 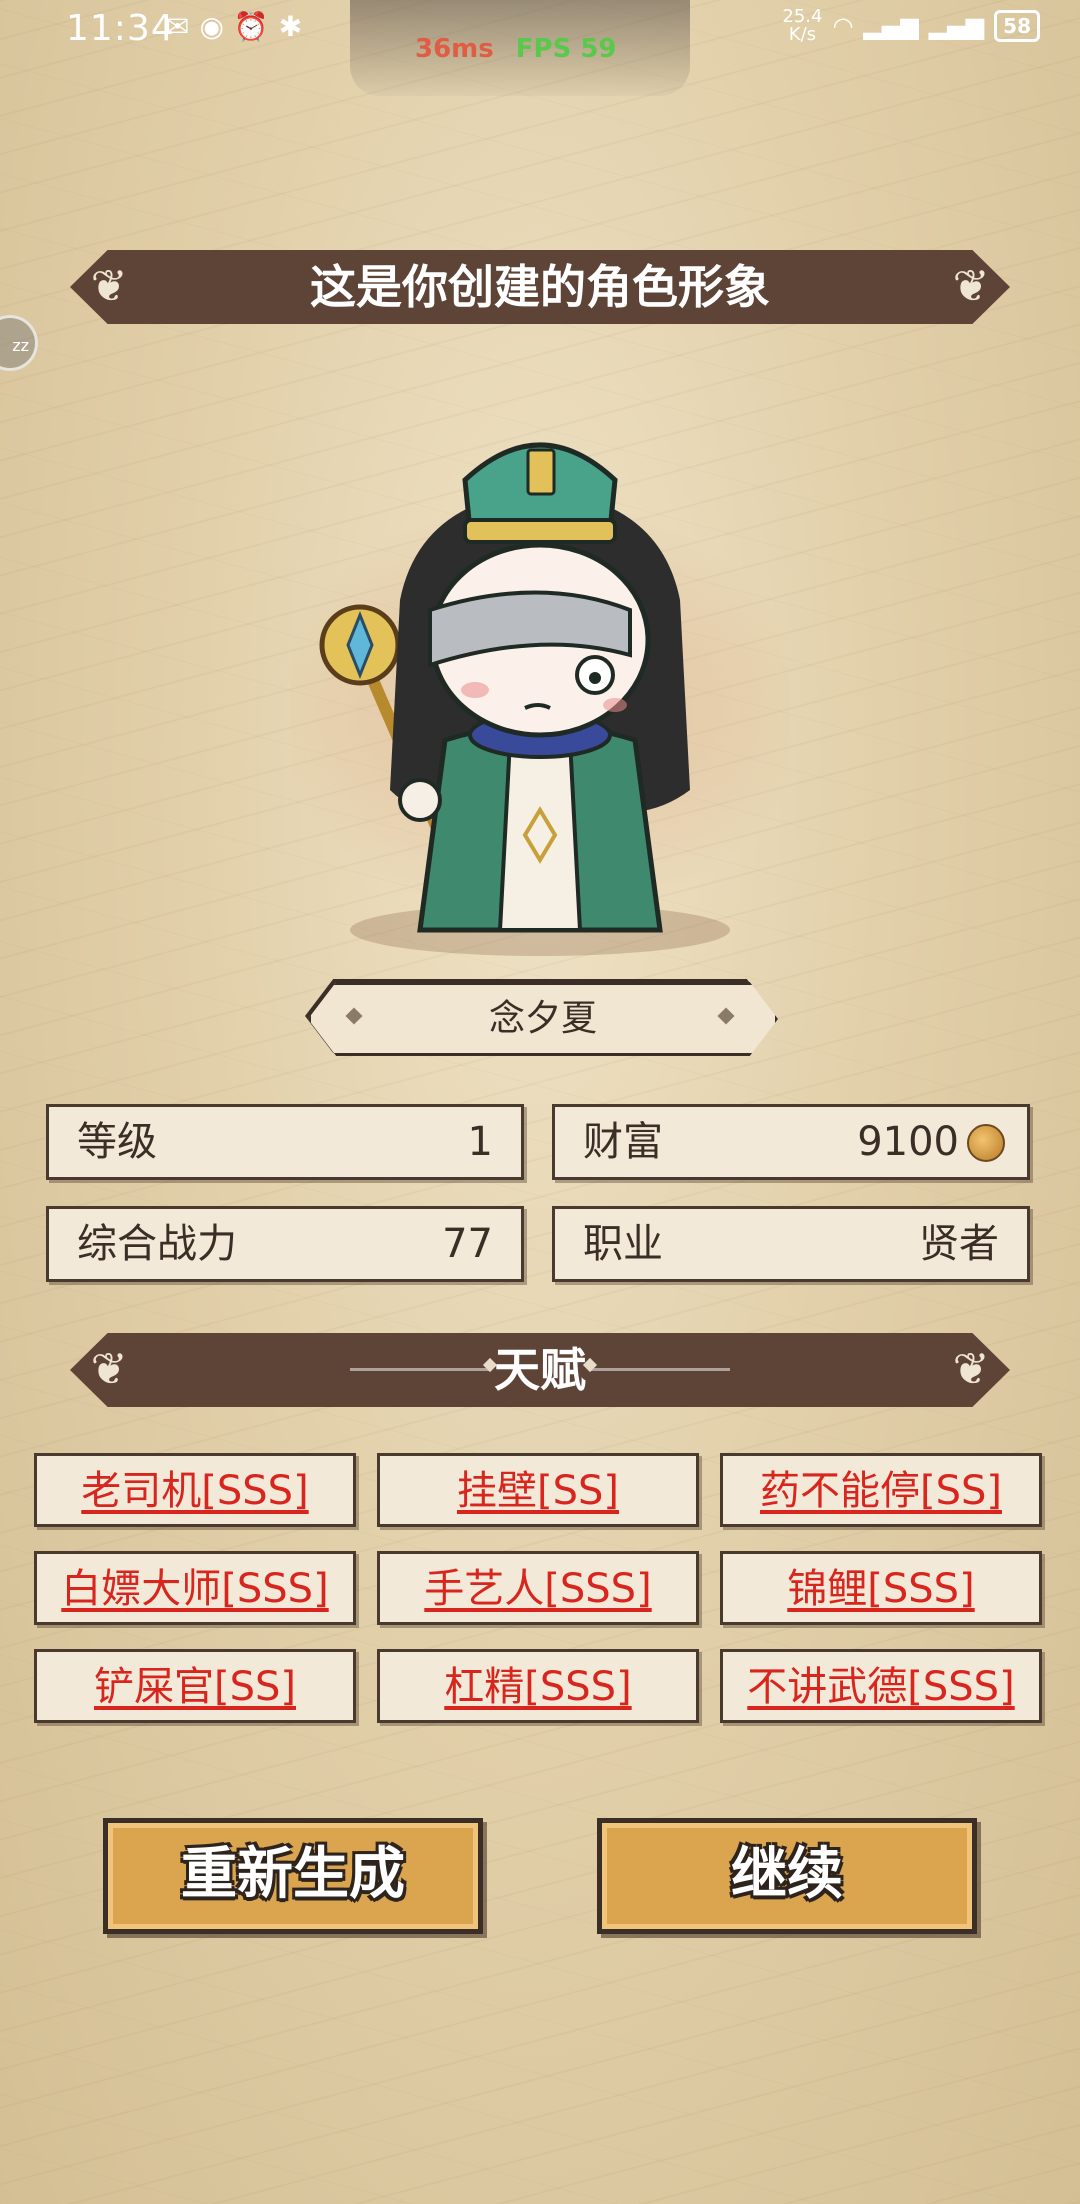 What do you see at coordinates (802, 25) in the screenshot?
I see `net-speed: 25.4 K/s` at bounding box center [802, 25].